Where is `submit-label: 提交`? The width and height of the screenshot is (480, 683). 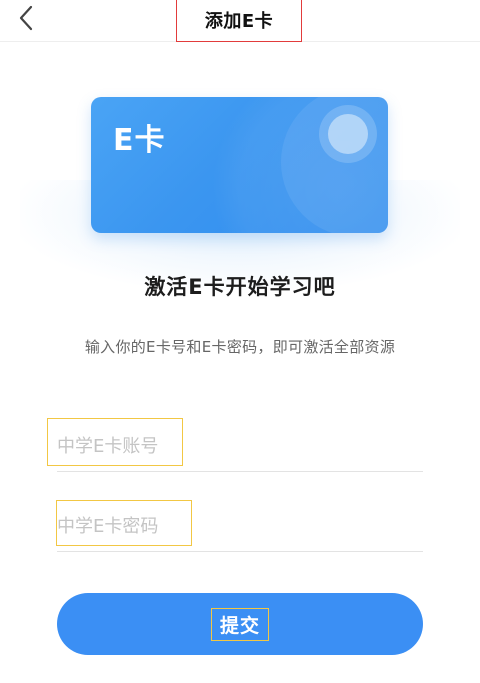 submit-label: 提交 is located at coordinates (239, 626).